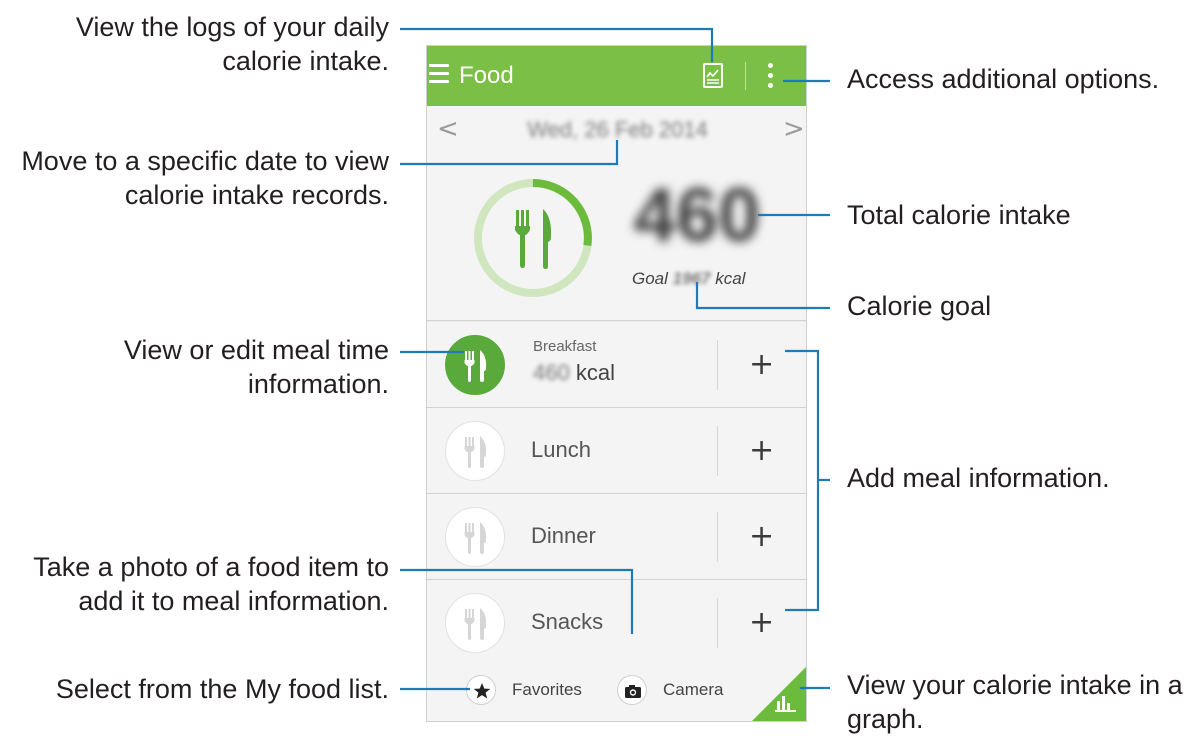 Image resolution: width=1200 pixels, height=751 pixels. Describe the element at coordinates (256, 367) in the screenshot. I see `callout-meal-edit: View or edit meal time information.` at that location.